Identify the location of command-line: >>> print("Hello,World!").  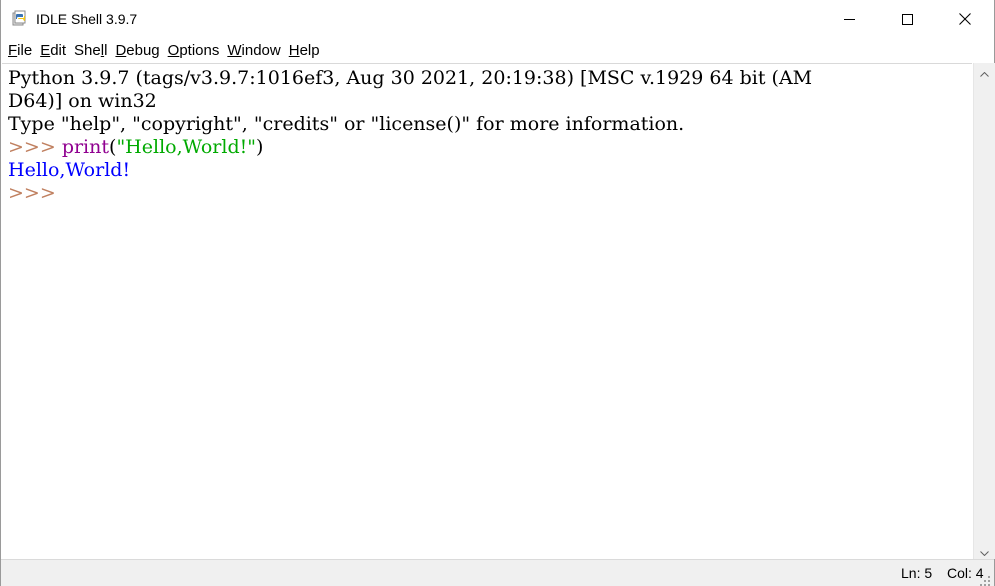
(135, 147).